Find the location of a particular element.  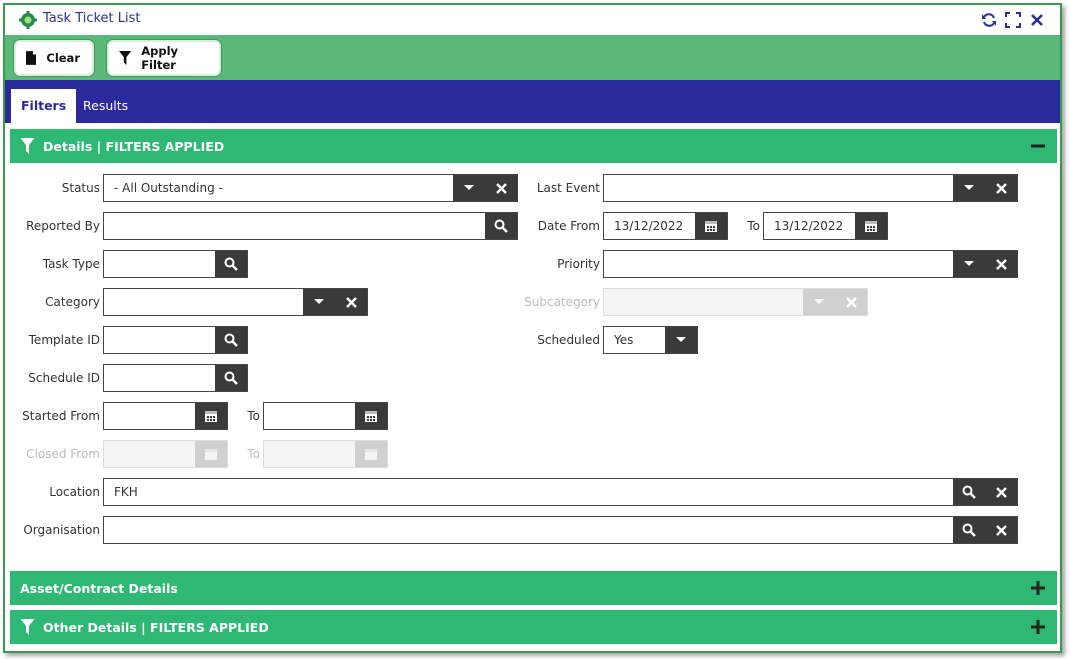

tab-bar: Filters Results is located at coordinates (532, 101).